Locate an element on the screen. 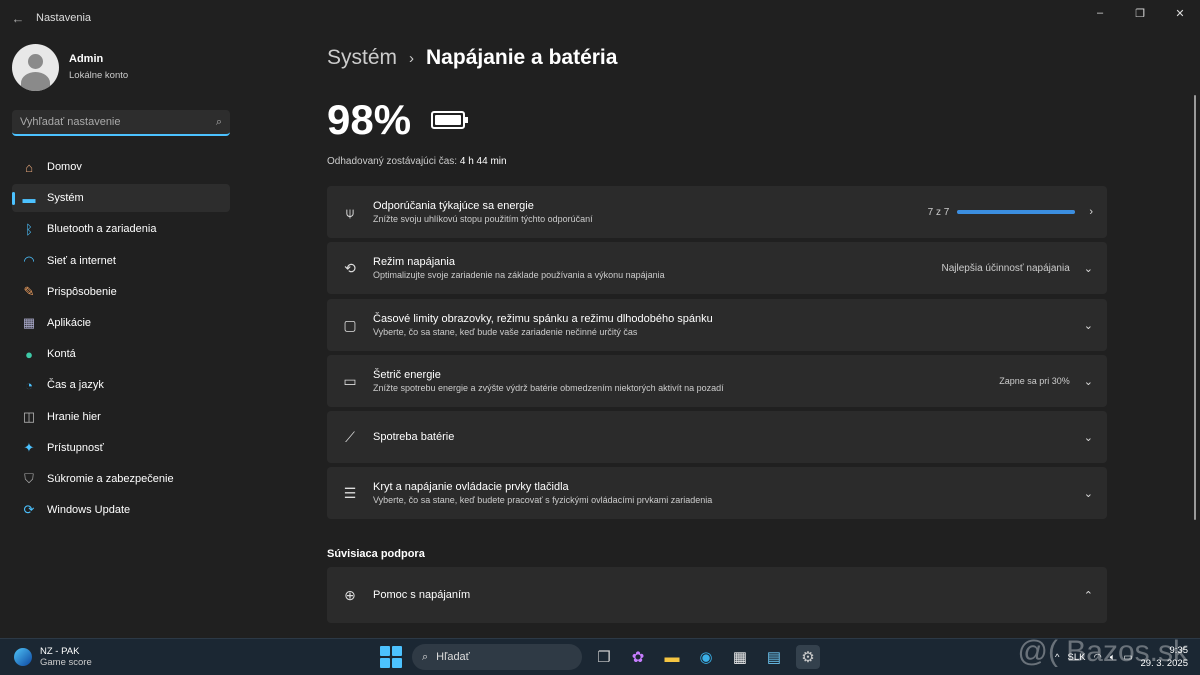  account-type: Lokálne konto is located at coordinates (99, 75).